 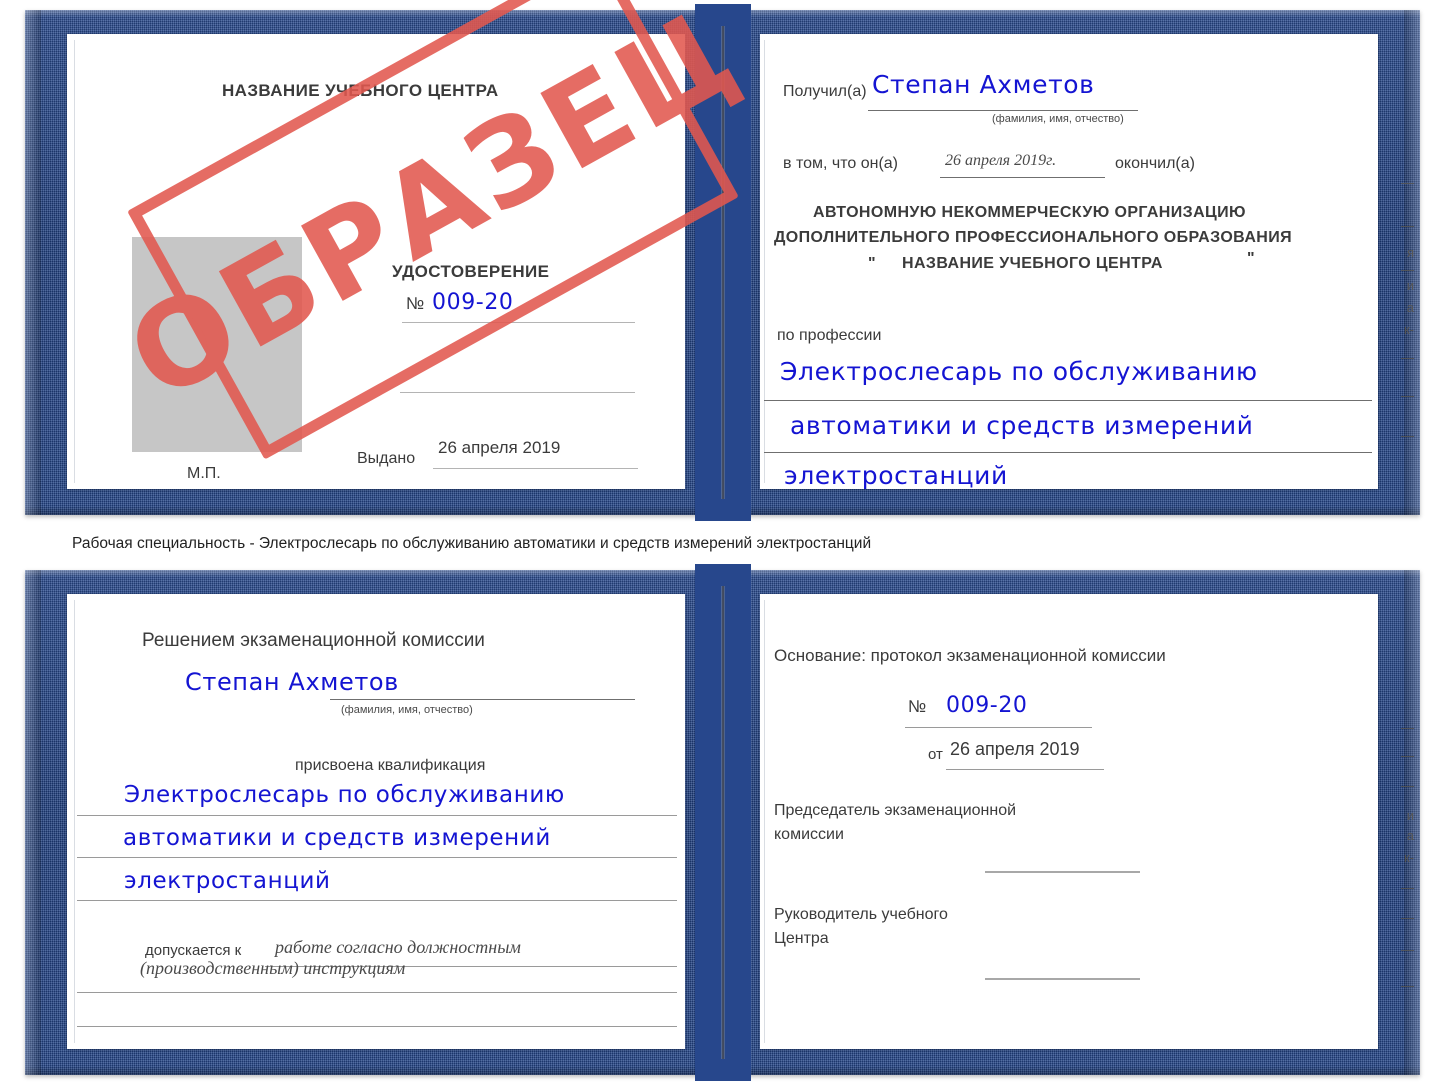 What do you see at coordinates (344, 795) in the screenshot?
I see `qualification-line-1: Электрослесарь по обслуживанию` at bounding box center [344, 795].